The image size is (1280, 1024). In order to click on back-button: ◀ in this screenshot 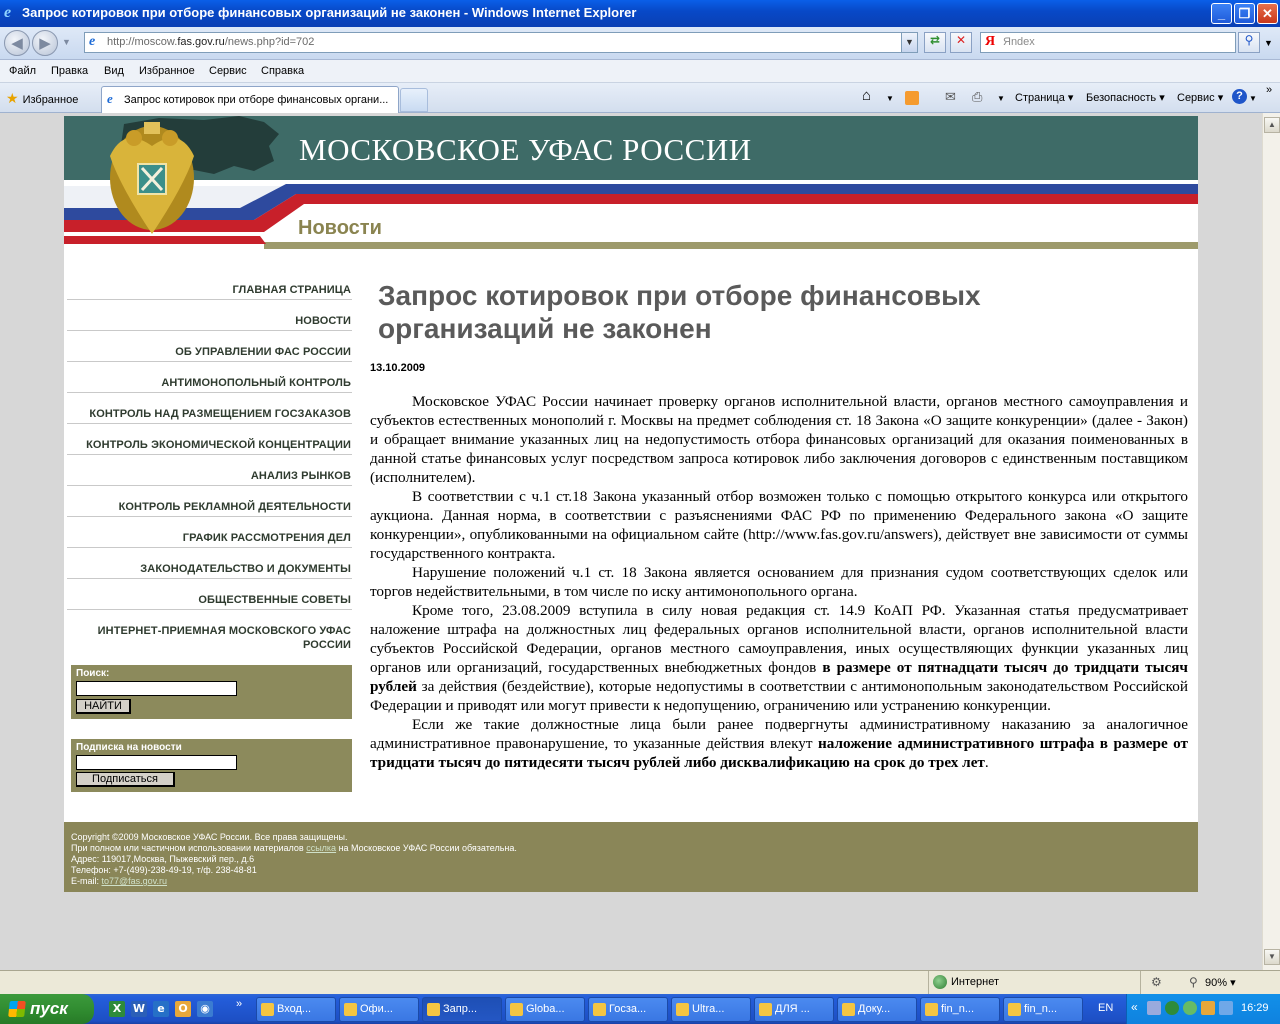, I will do `click(17, 43)`.